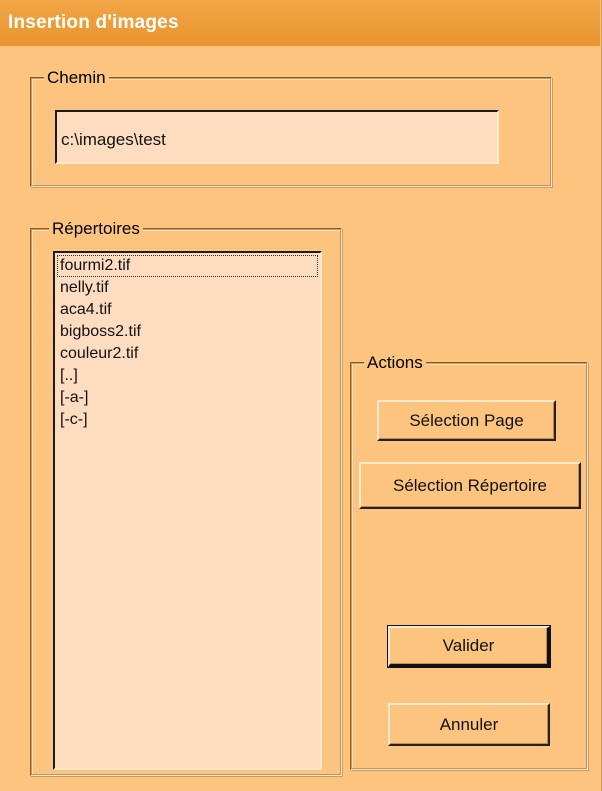 Image resolution: width=602 pixels, height=791 pixels. What do you see at coordinates (469, 724) in the screenshot?
I see `cancel-button: Annuler` at bounding box center [469, 724].